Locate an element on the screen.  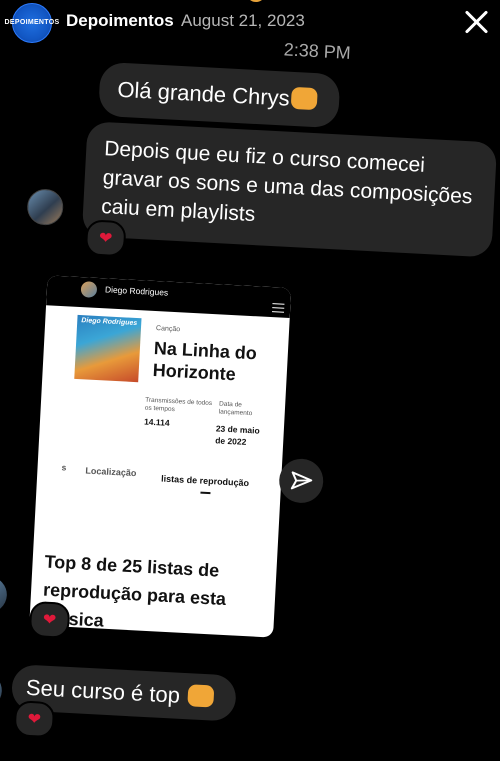
message-bubble: Olá grande Chrys is located at coordinates (219, 95).